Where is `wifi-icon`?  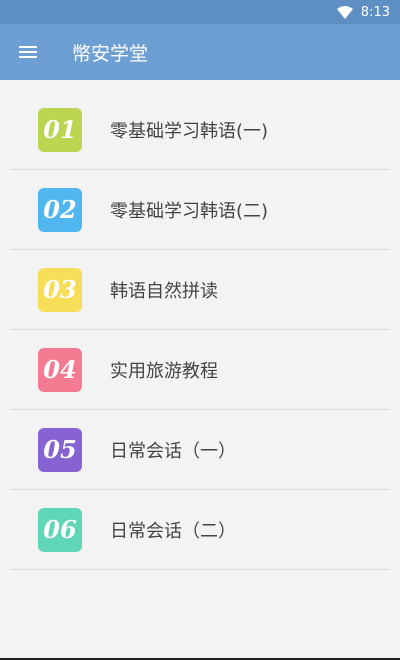
wifi-icon is located at coordinates (344, 12).